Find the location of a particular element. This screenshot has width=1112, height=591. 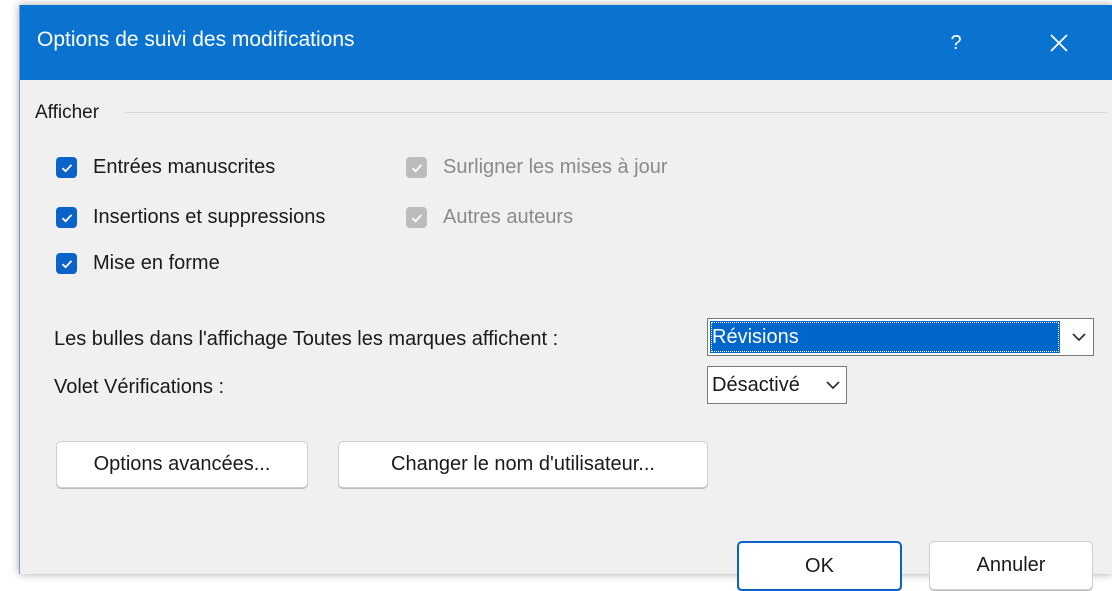

close-icon is located at coordinates (1059, 43).